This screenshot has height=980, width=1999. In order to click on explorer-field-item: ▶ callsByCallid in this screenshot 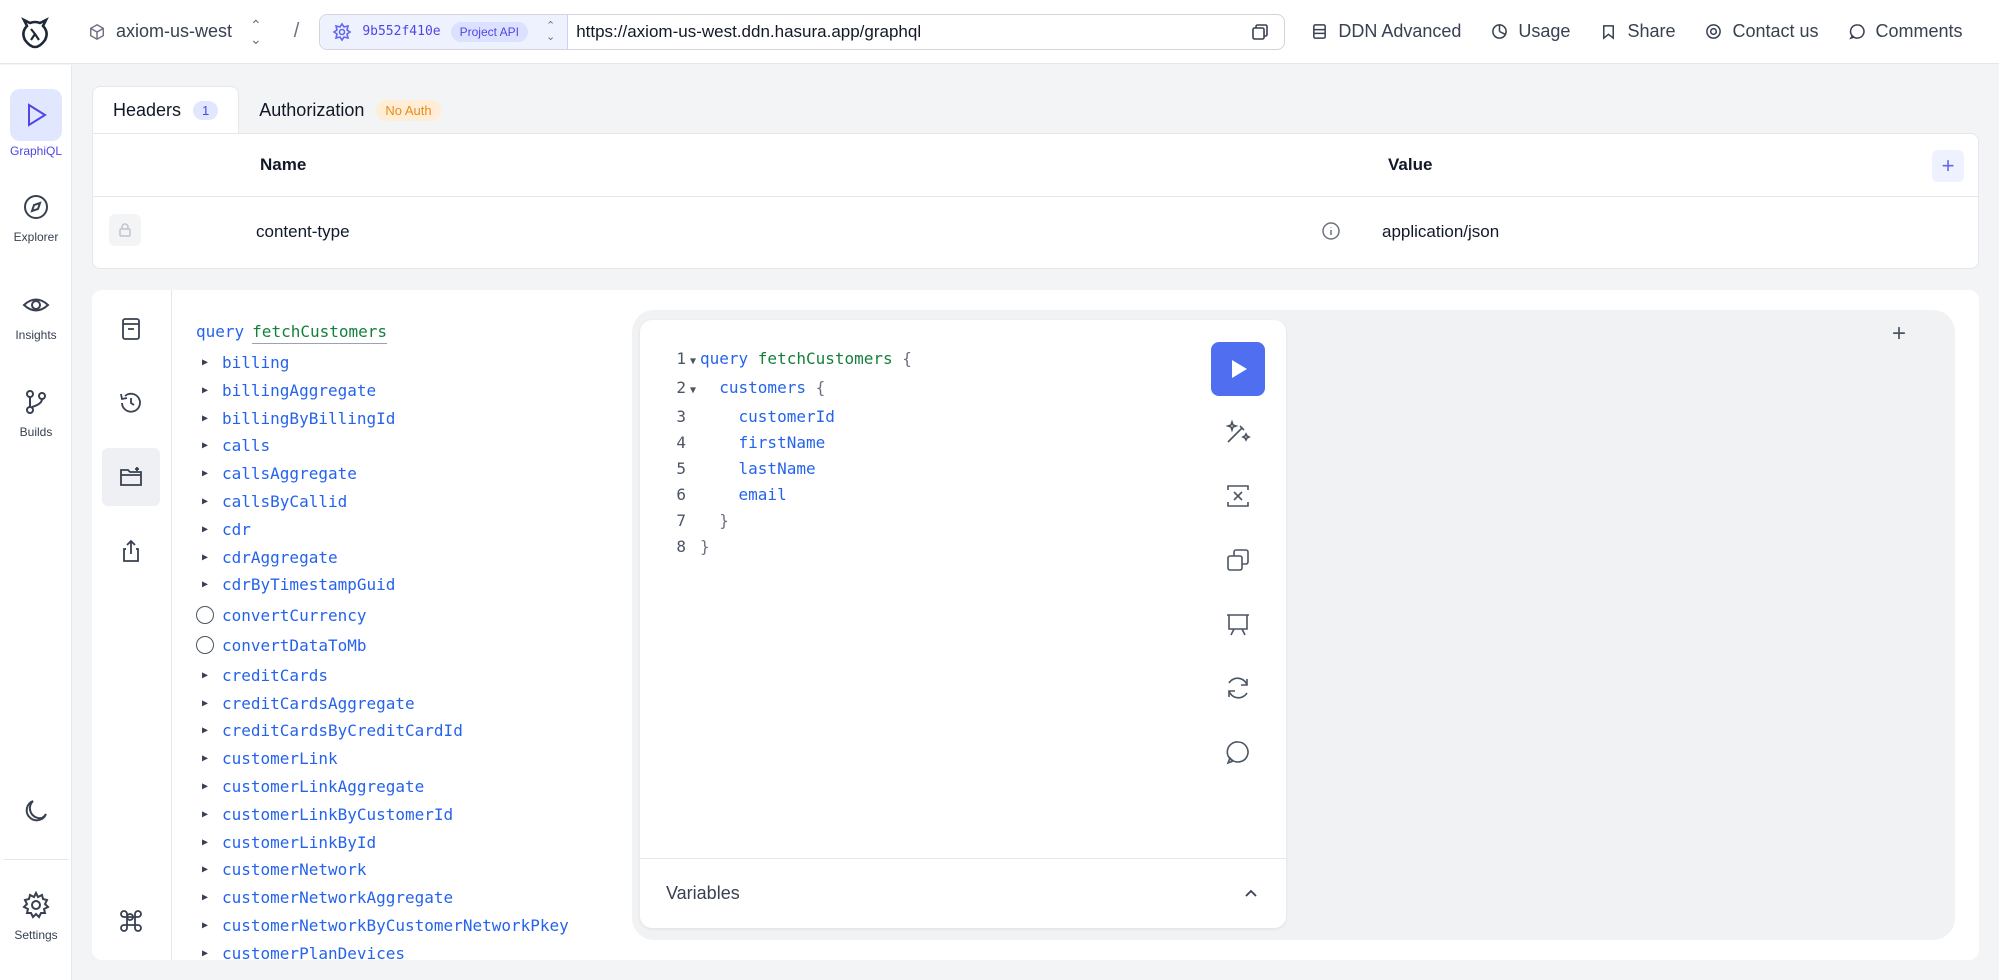, I will do `click(271, 501)`.